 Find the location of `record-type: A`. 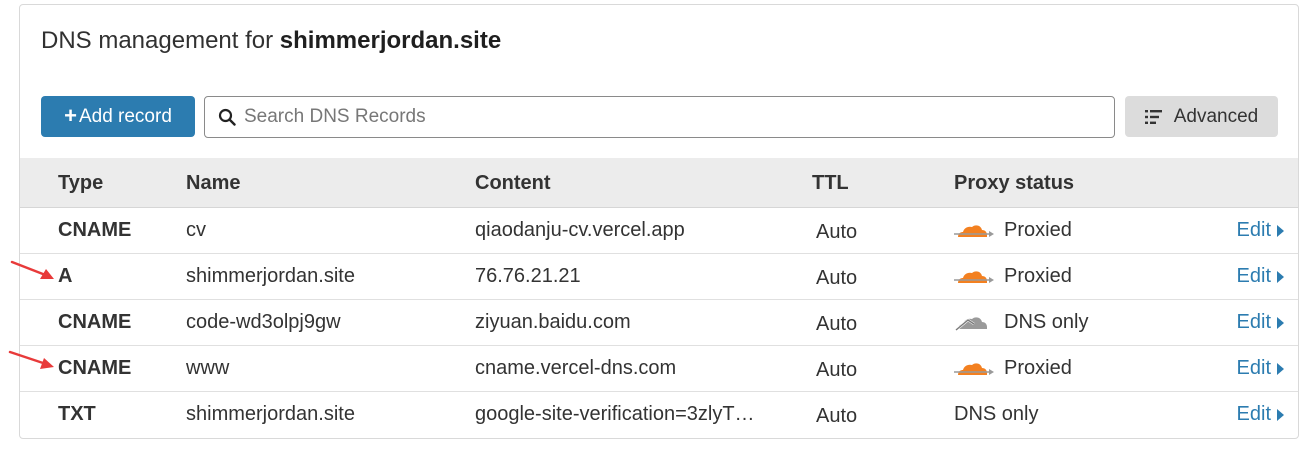

record-type: A is located at coordinates (65, 276).